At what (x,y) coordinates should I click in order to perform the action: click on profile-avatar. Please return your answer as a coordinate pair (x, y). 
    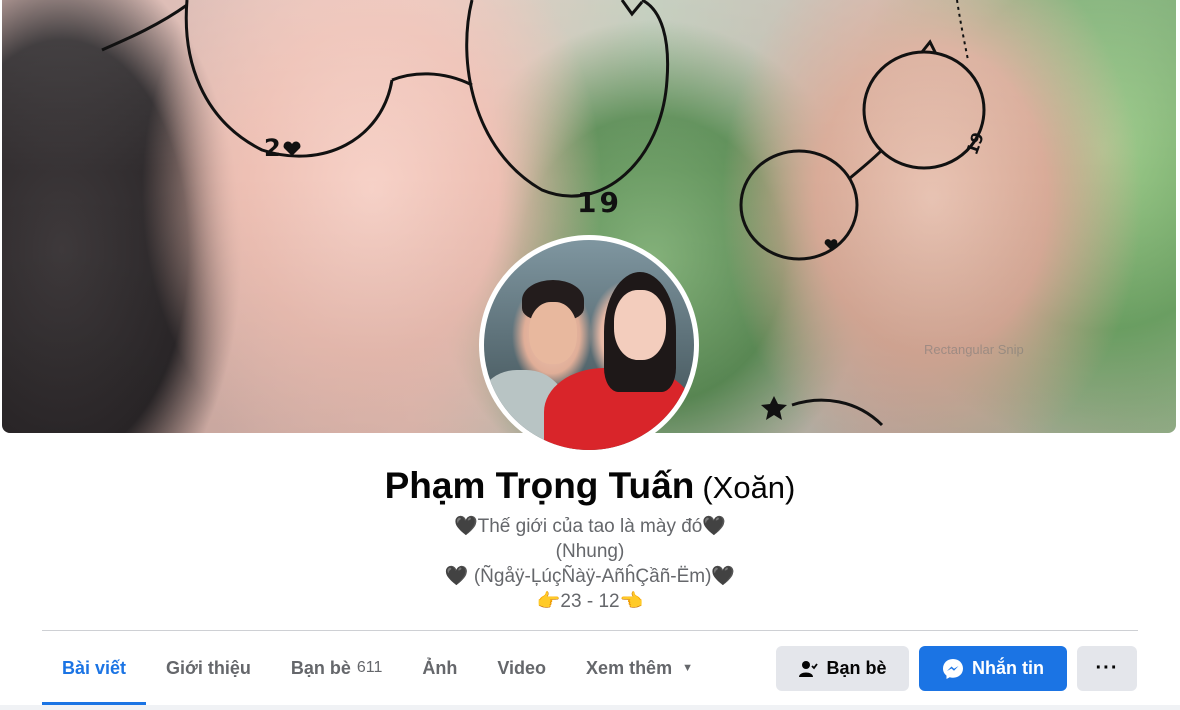
    Looking at the image, I should click on (589, 345).